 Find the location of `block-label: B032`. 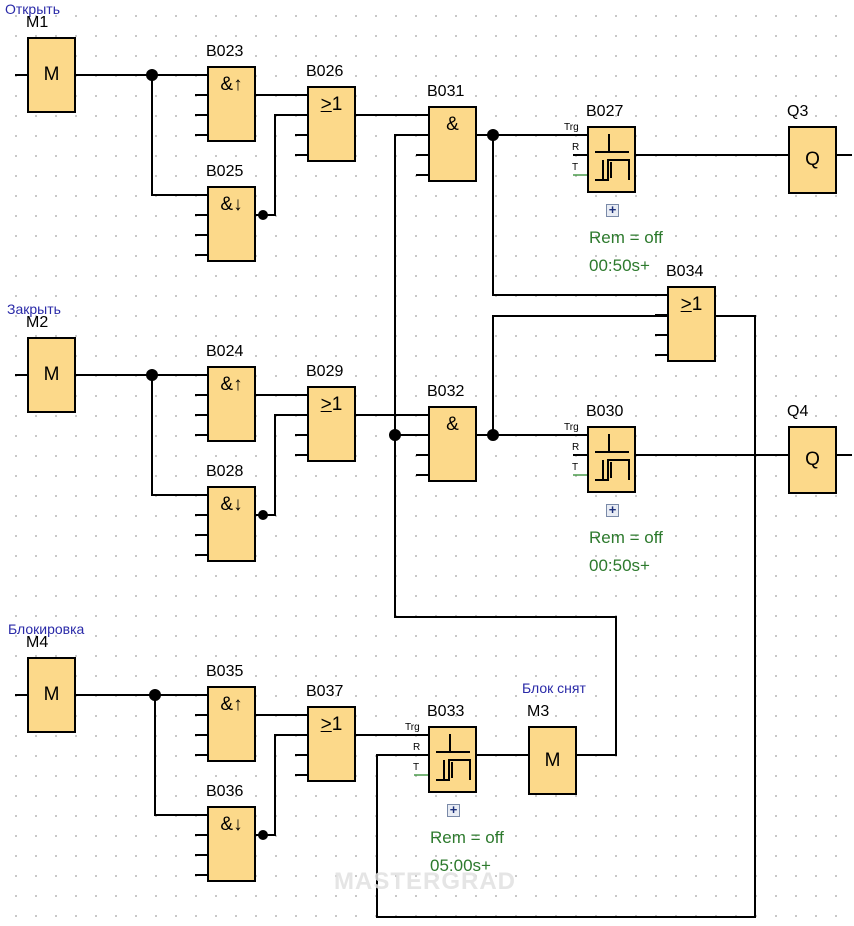

block-label: B032 is located at coordinates (446, 391).